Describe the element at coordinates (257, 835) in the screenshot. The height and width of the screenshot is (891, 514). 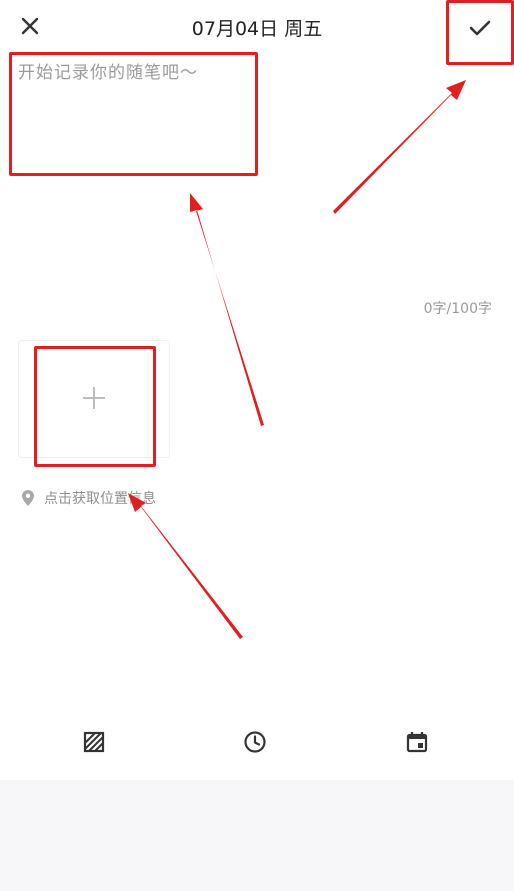
I see `footer-area` at that location.